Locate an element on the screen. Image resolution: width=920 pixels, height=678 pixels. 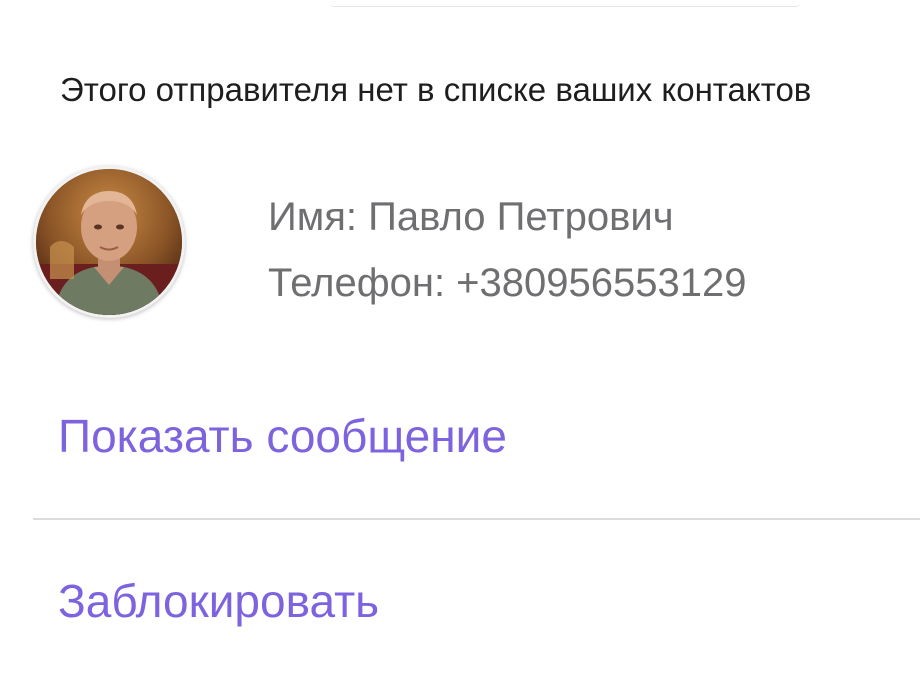
sender-photo is located at coordinates (109, 242).